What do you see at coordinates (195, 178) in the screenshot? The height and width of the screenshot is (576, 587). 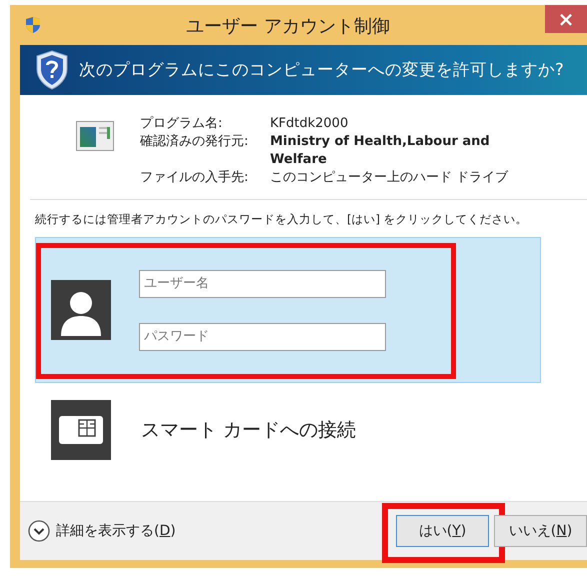 I see `detail-label: ファイルの入手先:` at bounding box center [195, 178].